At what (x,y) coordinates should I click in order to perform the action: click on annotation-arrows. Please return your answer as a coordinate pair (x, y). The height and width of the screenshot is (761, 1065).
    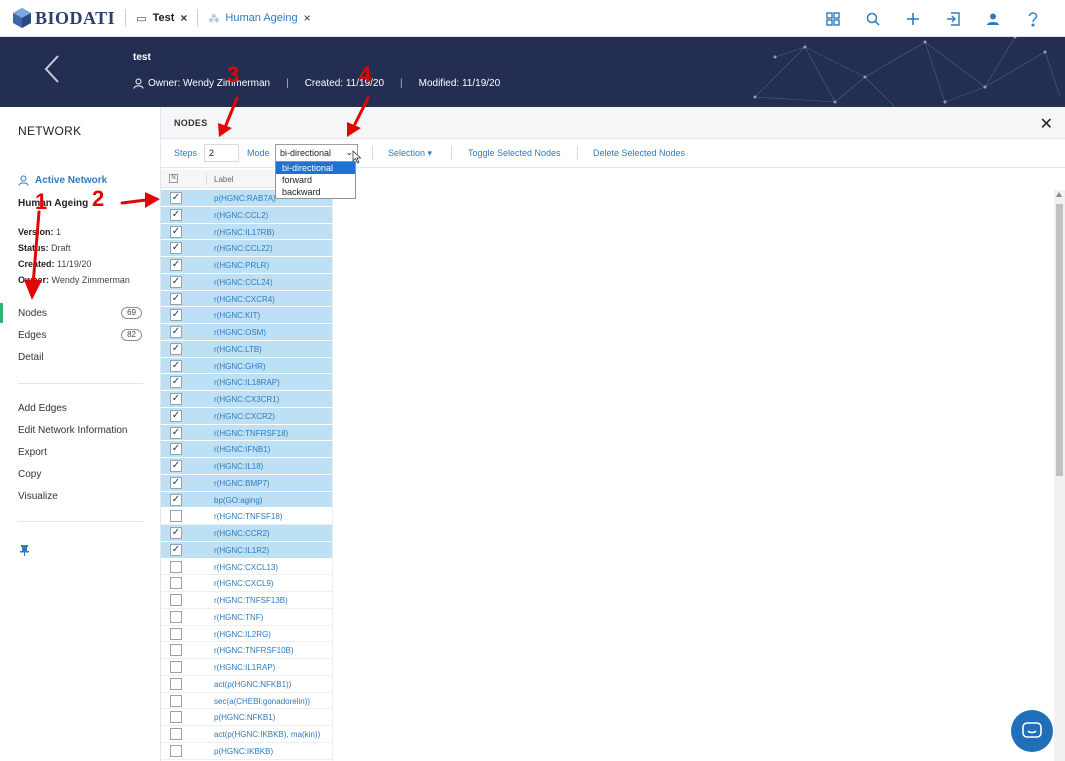
    Looking at the image, I should click on (197, 198).